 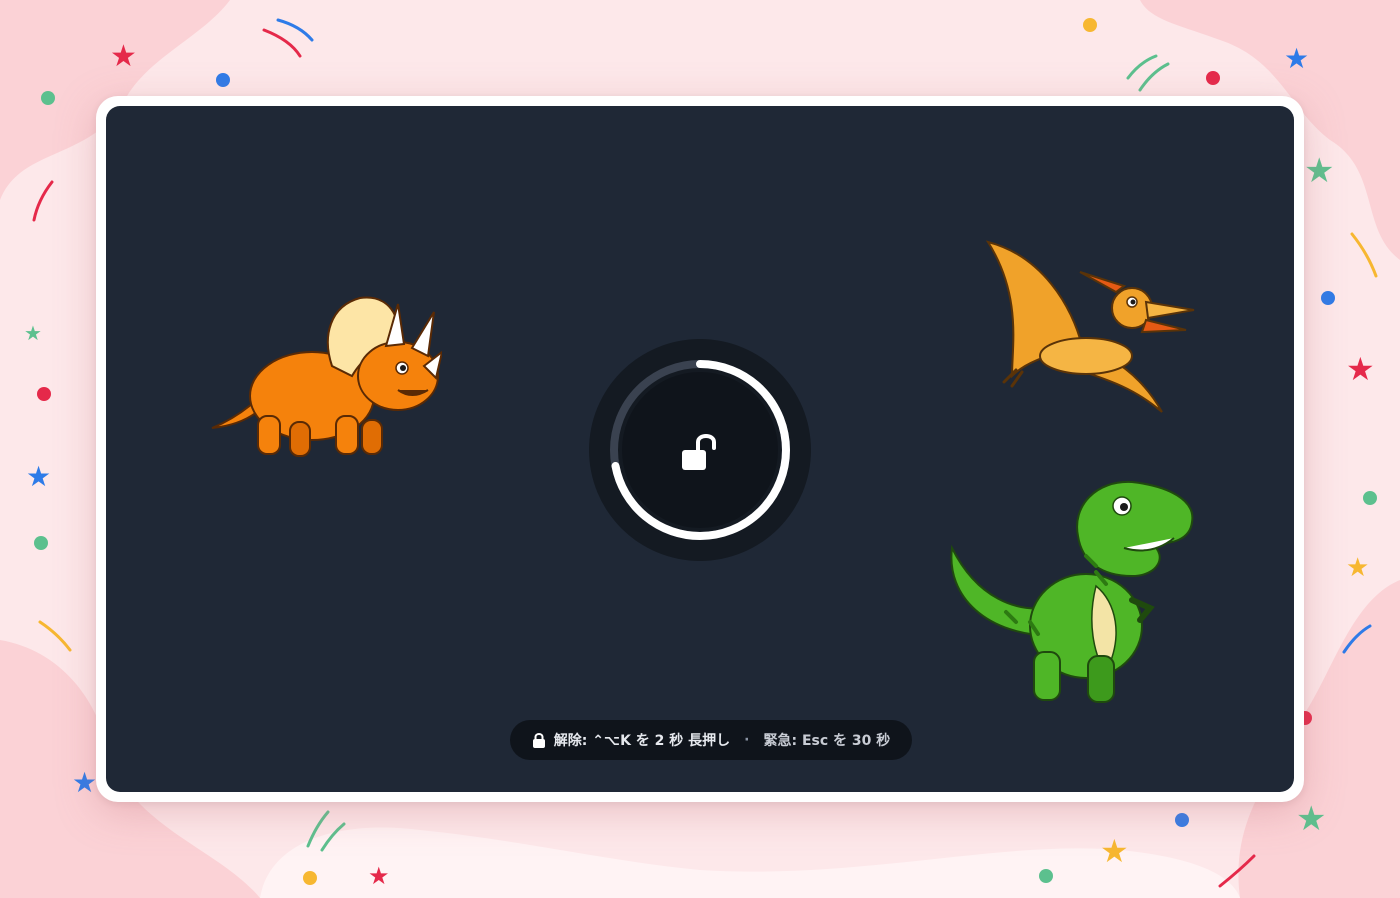 I want to click on emergency-instruction: 緊急: Esc を 30 秒, so click(x=827, y=741).